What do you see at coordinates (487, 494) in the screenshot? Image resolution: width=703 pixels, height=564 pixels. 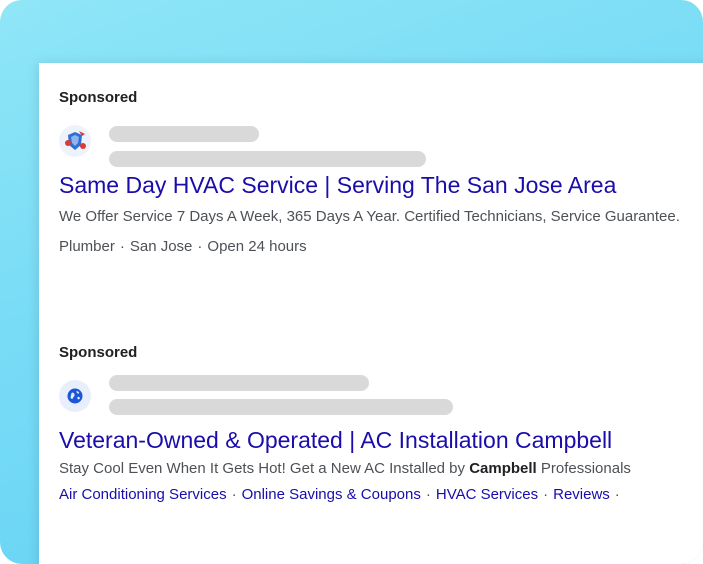 I see `sitelink-hvac-services: HVAC Services` at bounding box center [487, 494].